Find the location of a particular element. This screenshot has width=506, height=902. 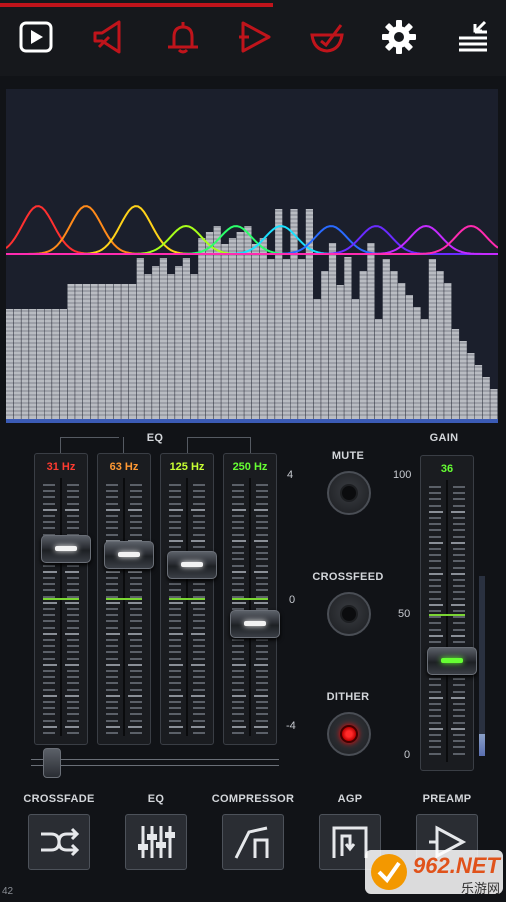

play-outline-button is located at coordinates (255, 37).